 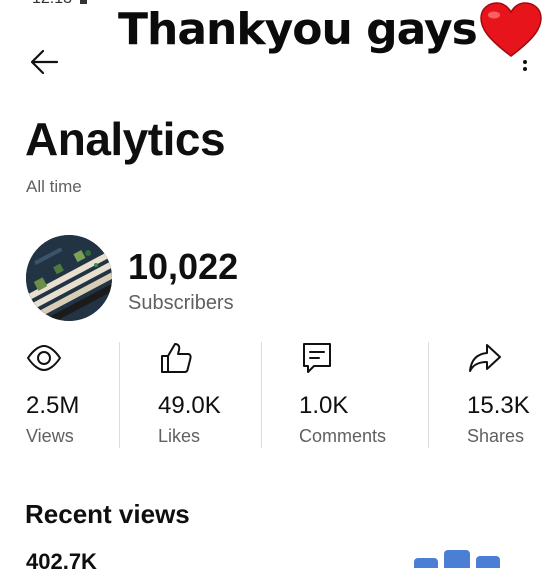 I want to click on stat-views: 2.5M Views, so click(x=71, y=395).